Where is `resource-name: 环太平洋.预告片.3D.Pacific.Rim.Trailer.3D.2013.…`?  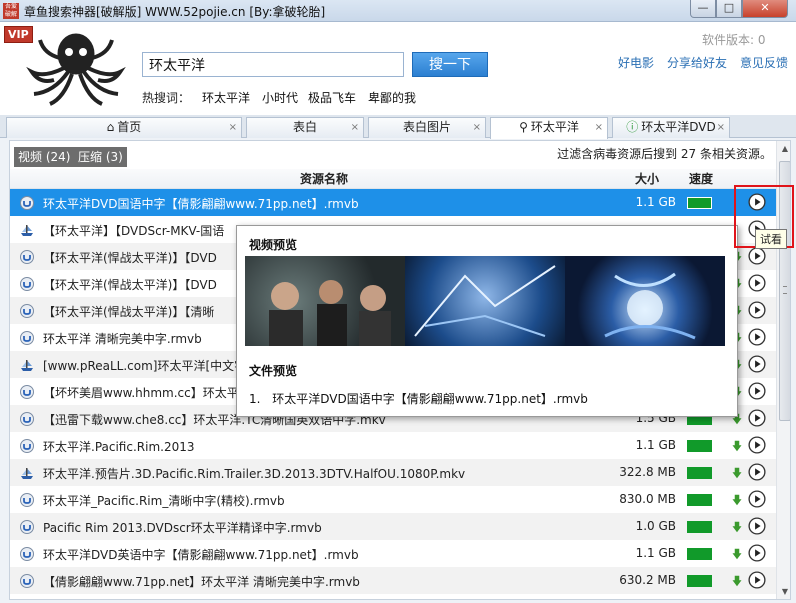 resource-name: 环太平洋.预告片.3D.Pacific.Rim.Trailer.3D.2013.… is located at coordinates (254, 474).